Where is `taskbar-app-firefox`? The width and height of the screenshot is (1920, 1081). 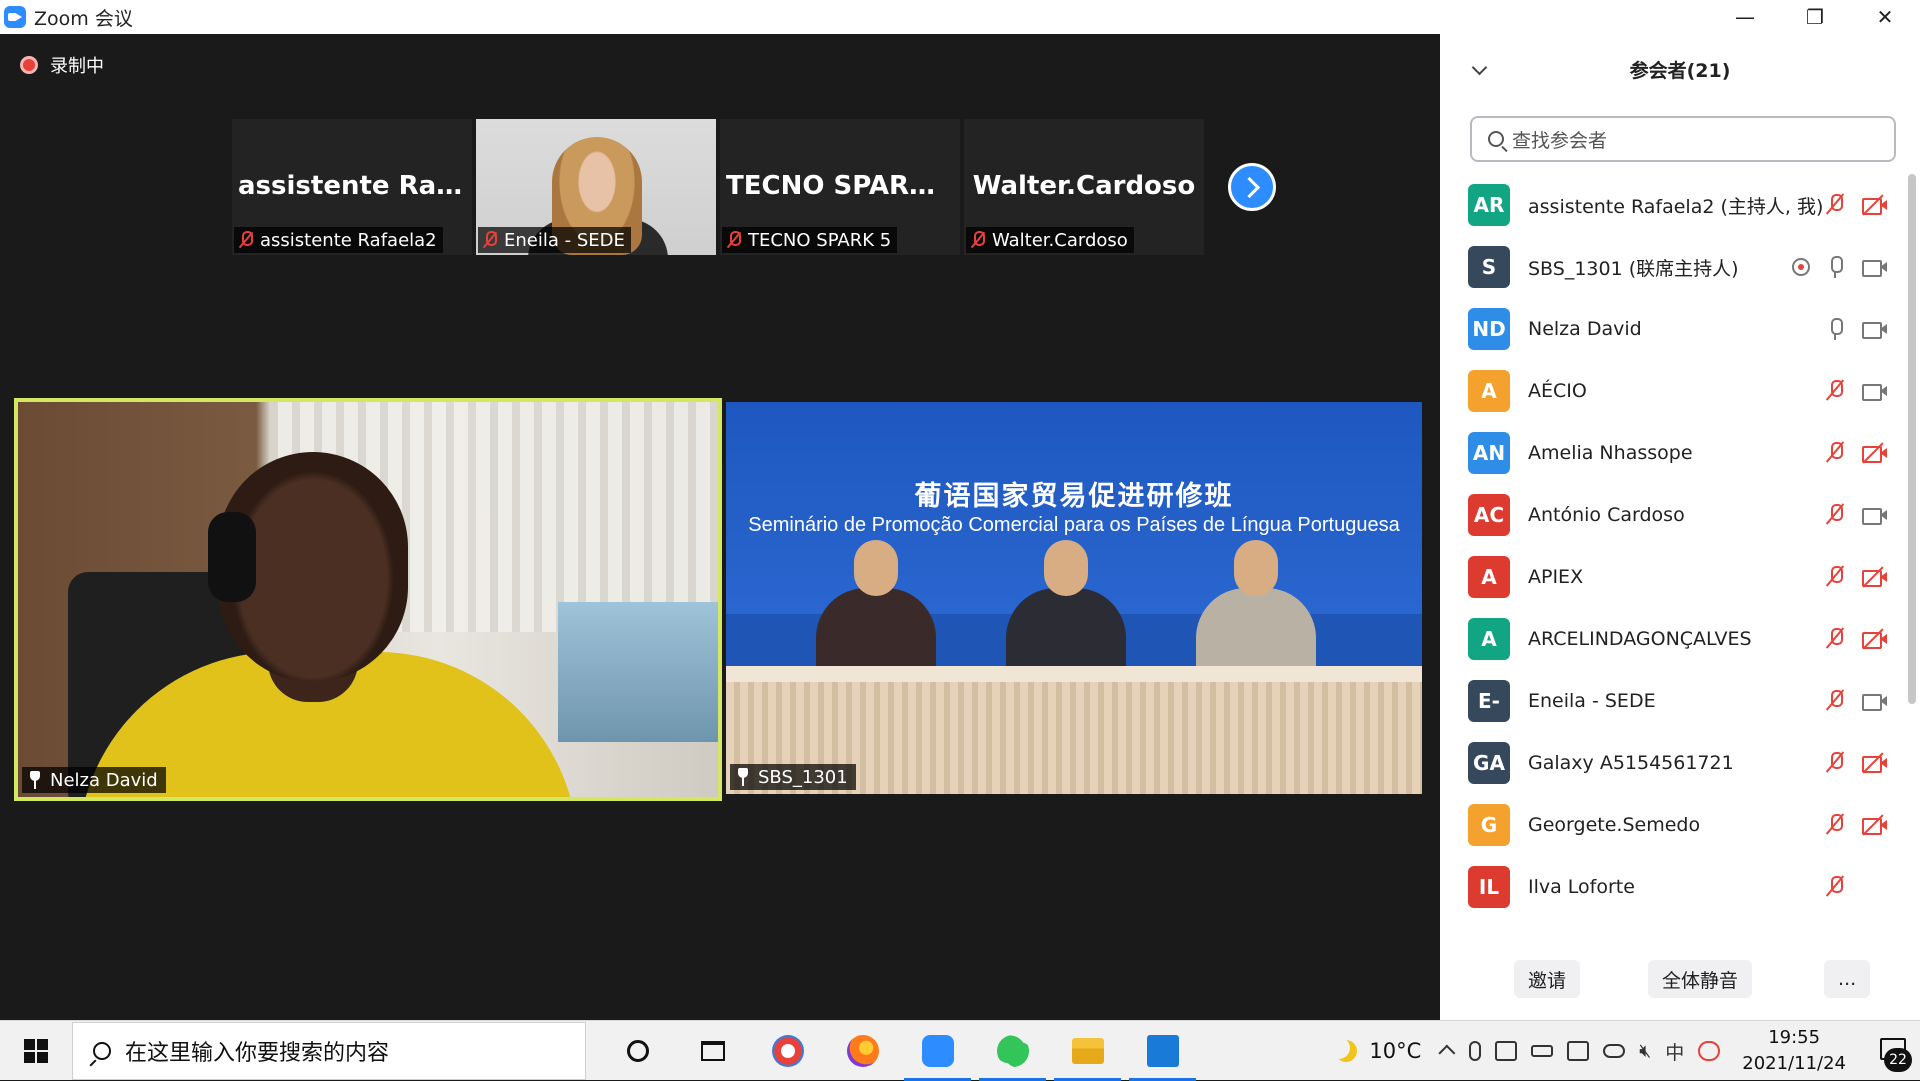
taskbar-app-firefox is located at coordinates (862, 1051).